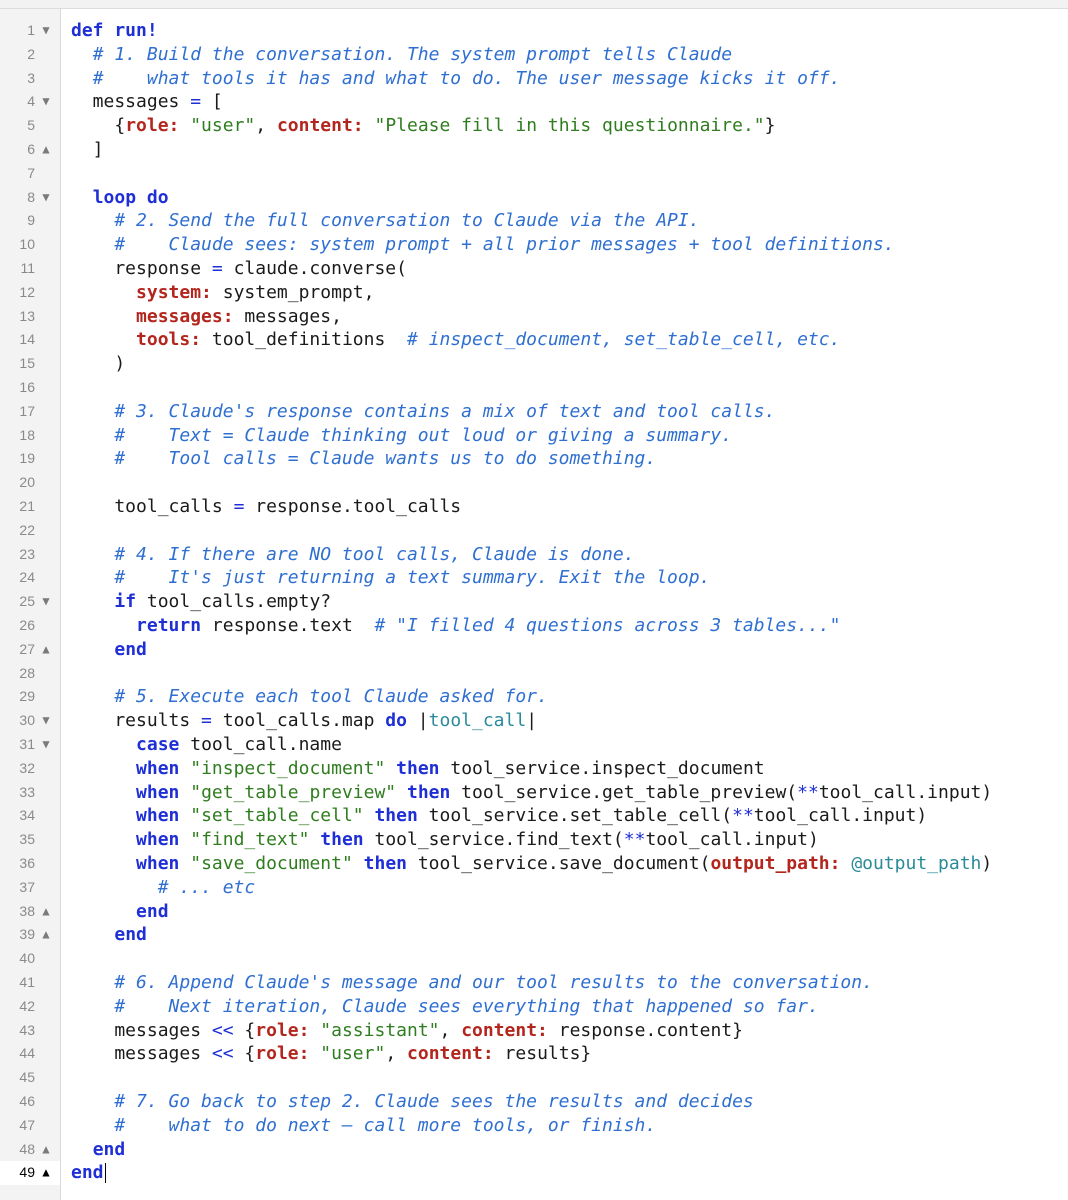 The height and width of the screenshot is (1200, 1068). Describe the element at coordinates (130, 197) in the screenshot. I see `code-token: loop do` at that location.